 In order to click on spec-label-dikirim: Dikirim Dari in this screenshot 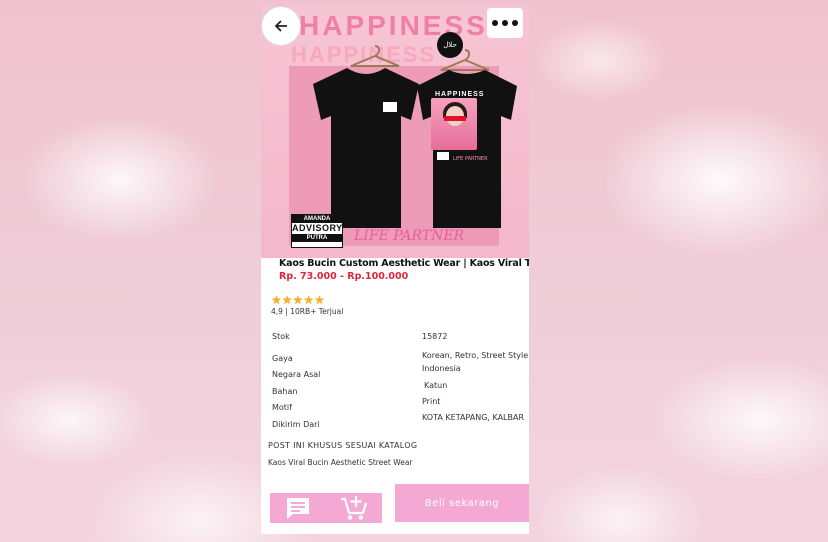, I will do `click(296, 424)`.